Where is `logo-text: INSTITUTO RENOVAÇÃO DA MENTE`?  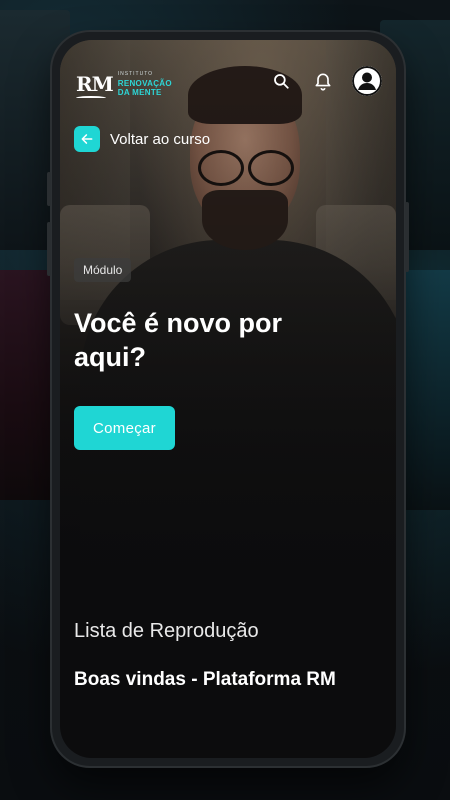
logo-text: INSTITUTO RENOVAÇÃO DA MENTE is located at coordinates (145, 83).